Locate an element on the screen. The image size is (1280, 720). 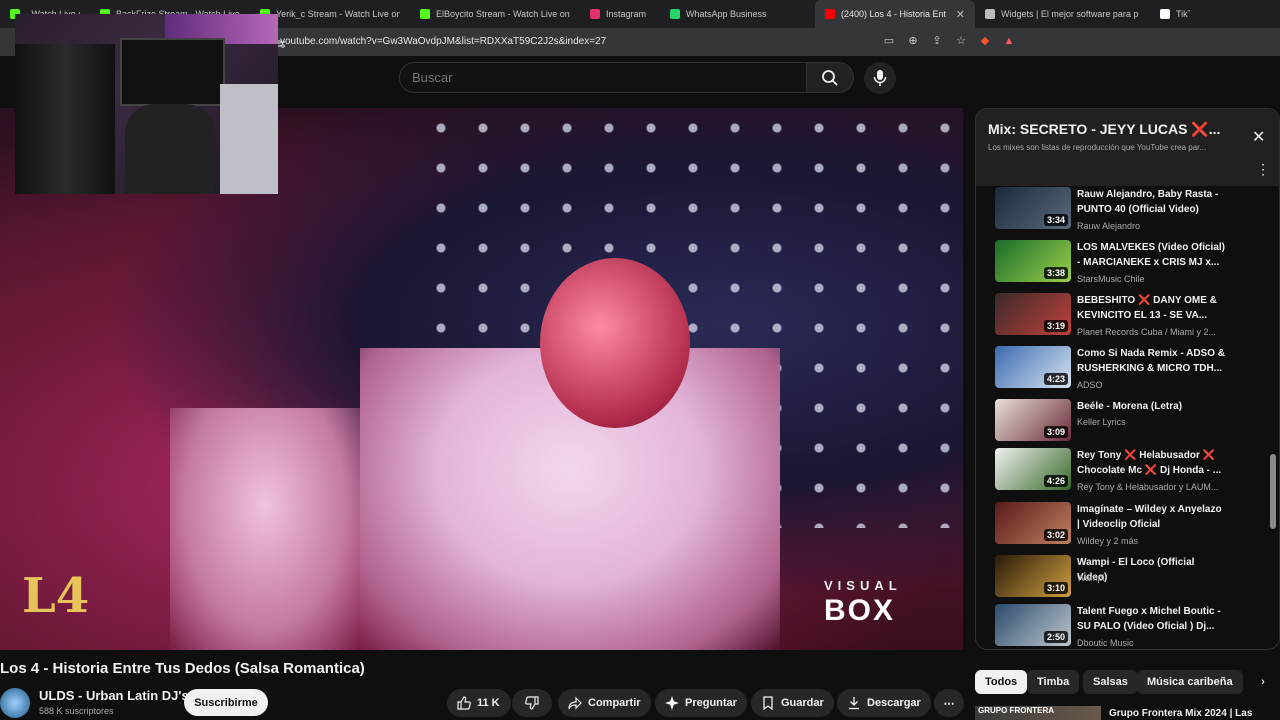
duration-badge: 4:23 is located at coordinates (1055, 379).